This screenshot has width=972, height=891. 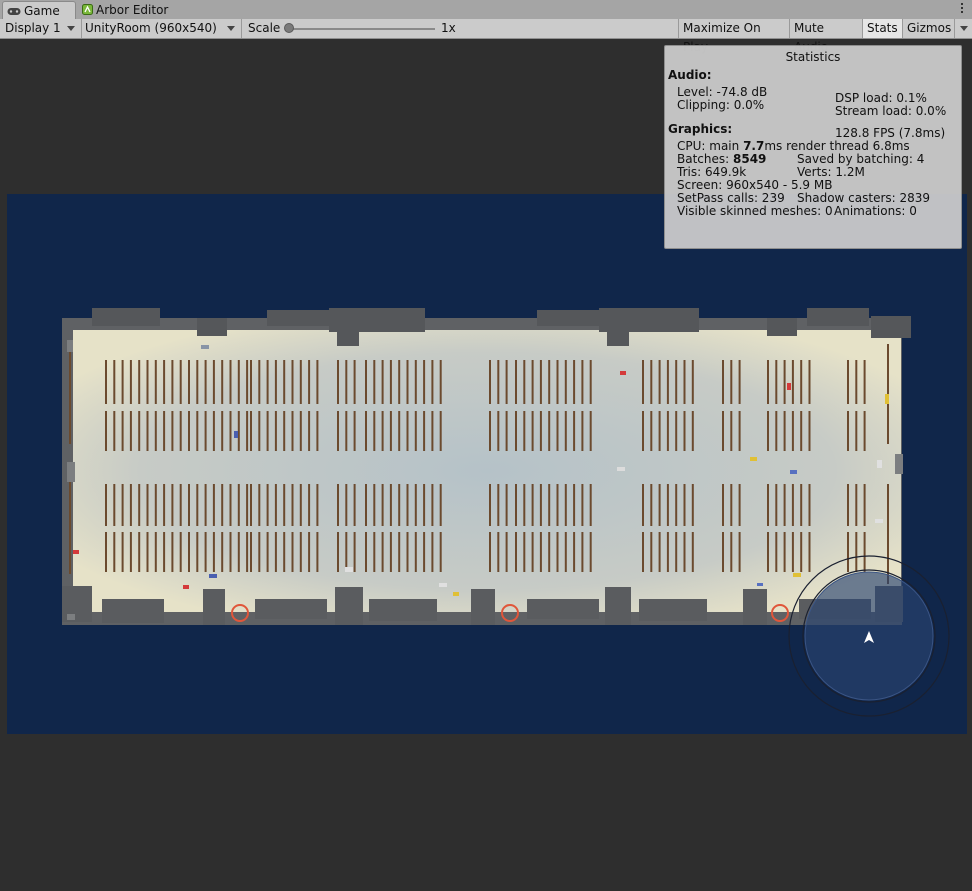 I want to click on maximize-on-play-button: Maximize On Play, so click(x=733, y=36).